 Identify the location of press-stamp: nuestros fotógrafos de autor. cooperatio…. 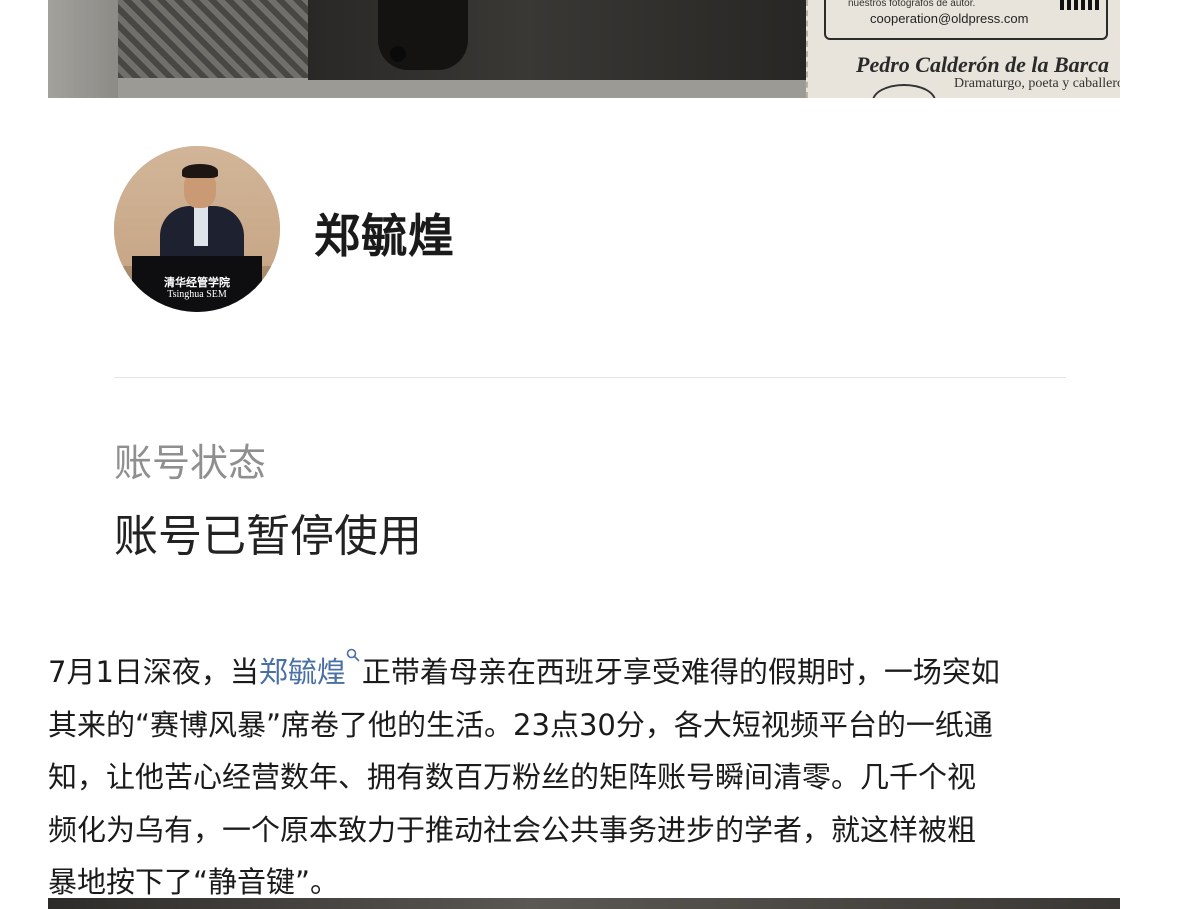
(963, 49).